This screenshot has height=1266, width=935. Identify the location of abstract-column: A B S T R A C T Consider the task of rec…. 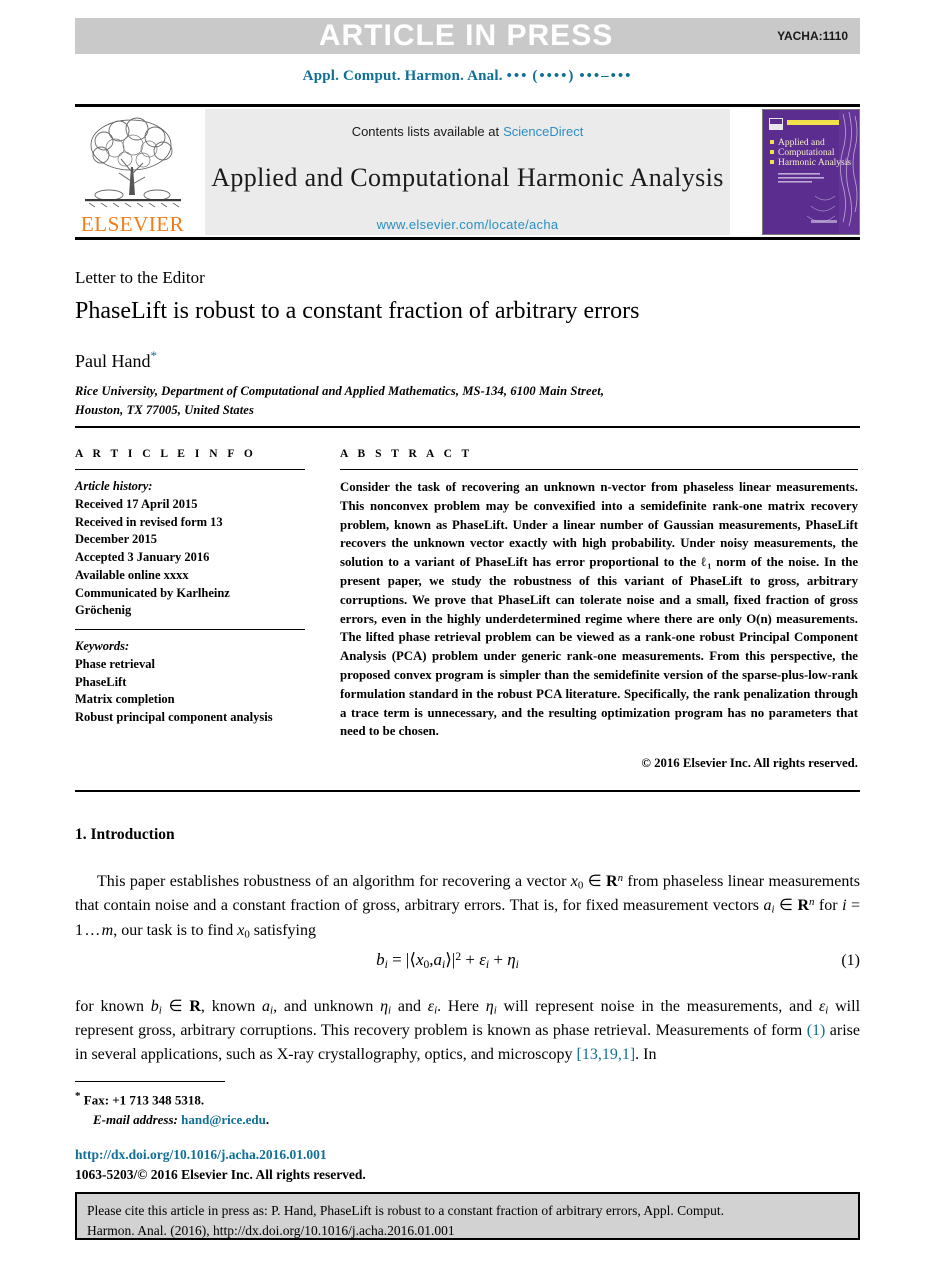
(599, 609).